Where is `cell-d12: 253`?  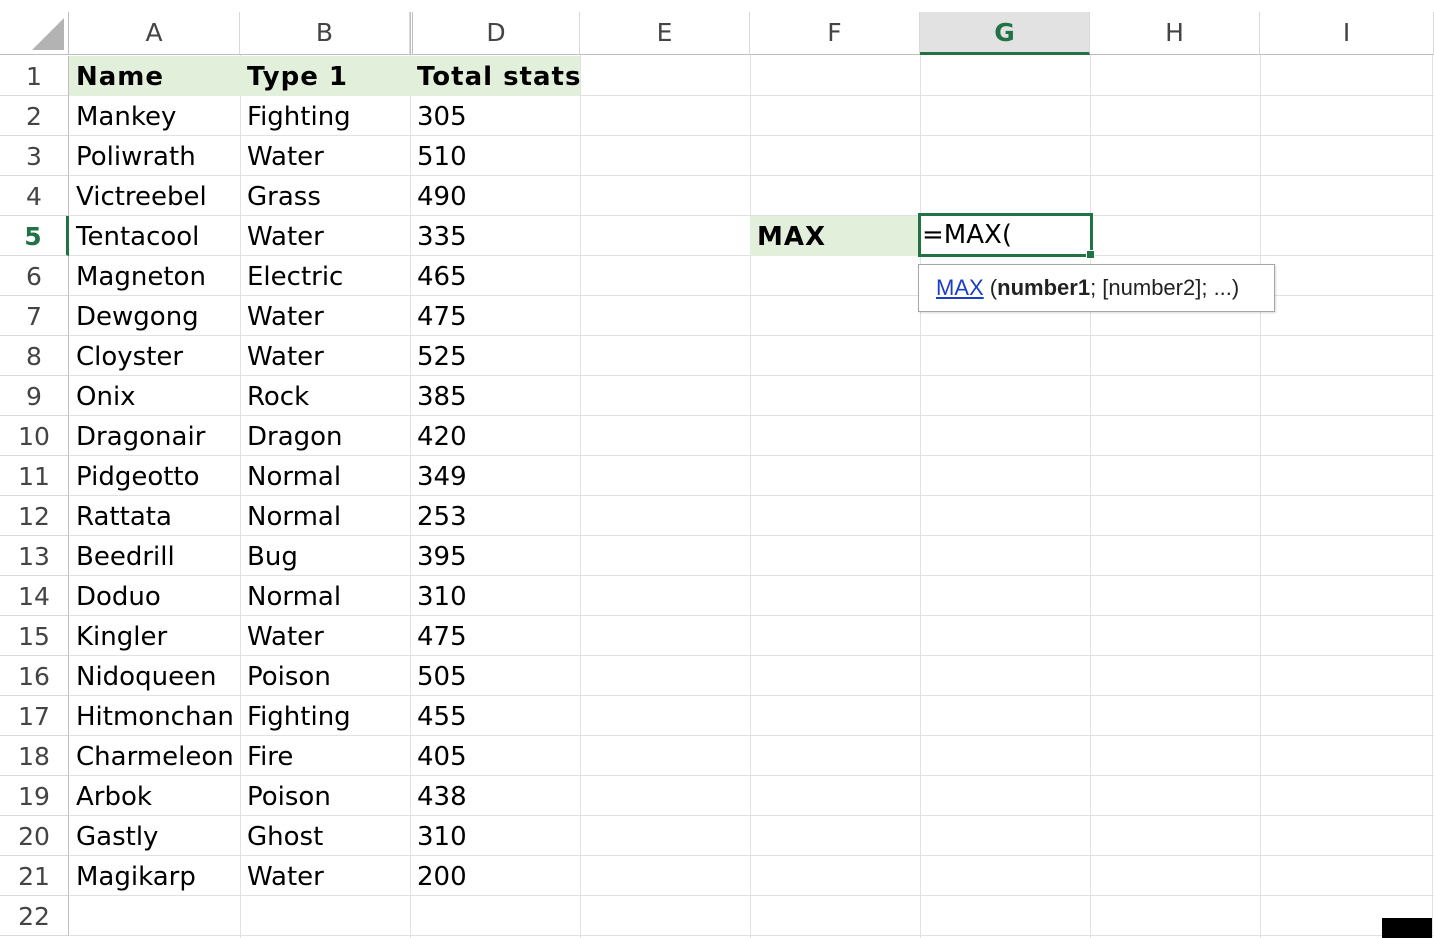 cell-d12: 253 is located at coordinates (495, 516).